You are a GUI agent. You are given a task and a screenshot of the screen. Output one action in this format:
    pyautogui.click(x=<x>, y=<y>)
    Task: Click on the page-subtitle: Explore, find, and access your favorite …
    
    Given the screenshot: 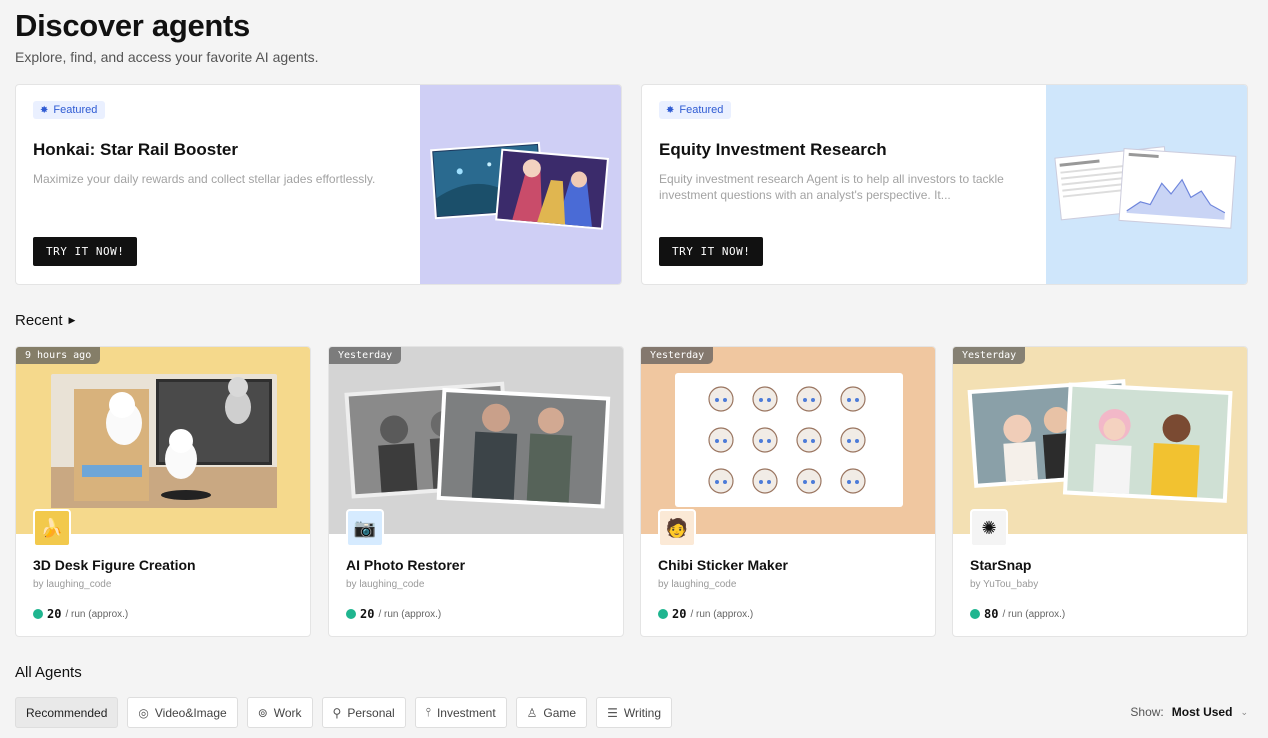 What is the action you would take?
    pyautogui.click(x=167, y=57)
    